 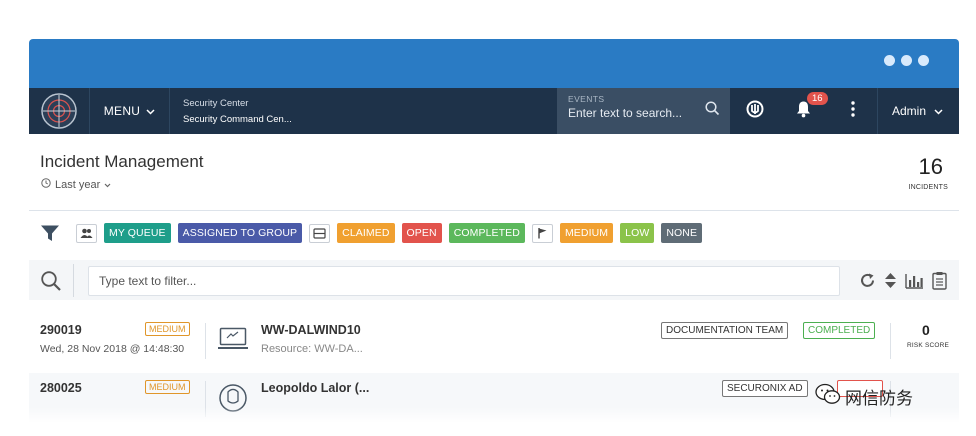 What do you see at coordinates (86, 233) in the screenshot?
I see `people-filter-icon` at bounding box center [86, 233].